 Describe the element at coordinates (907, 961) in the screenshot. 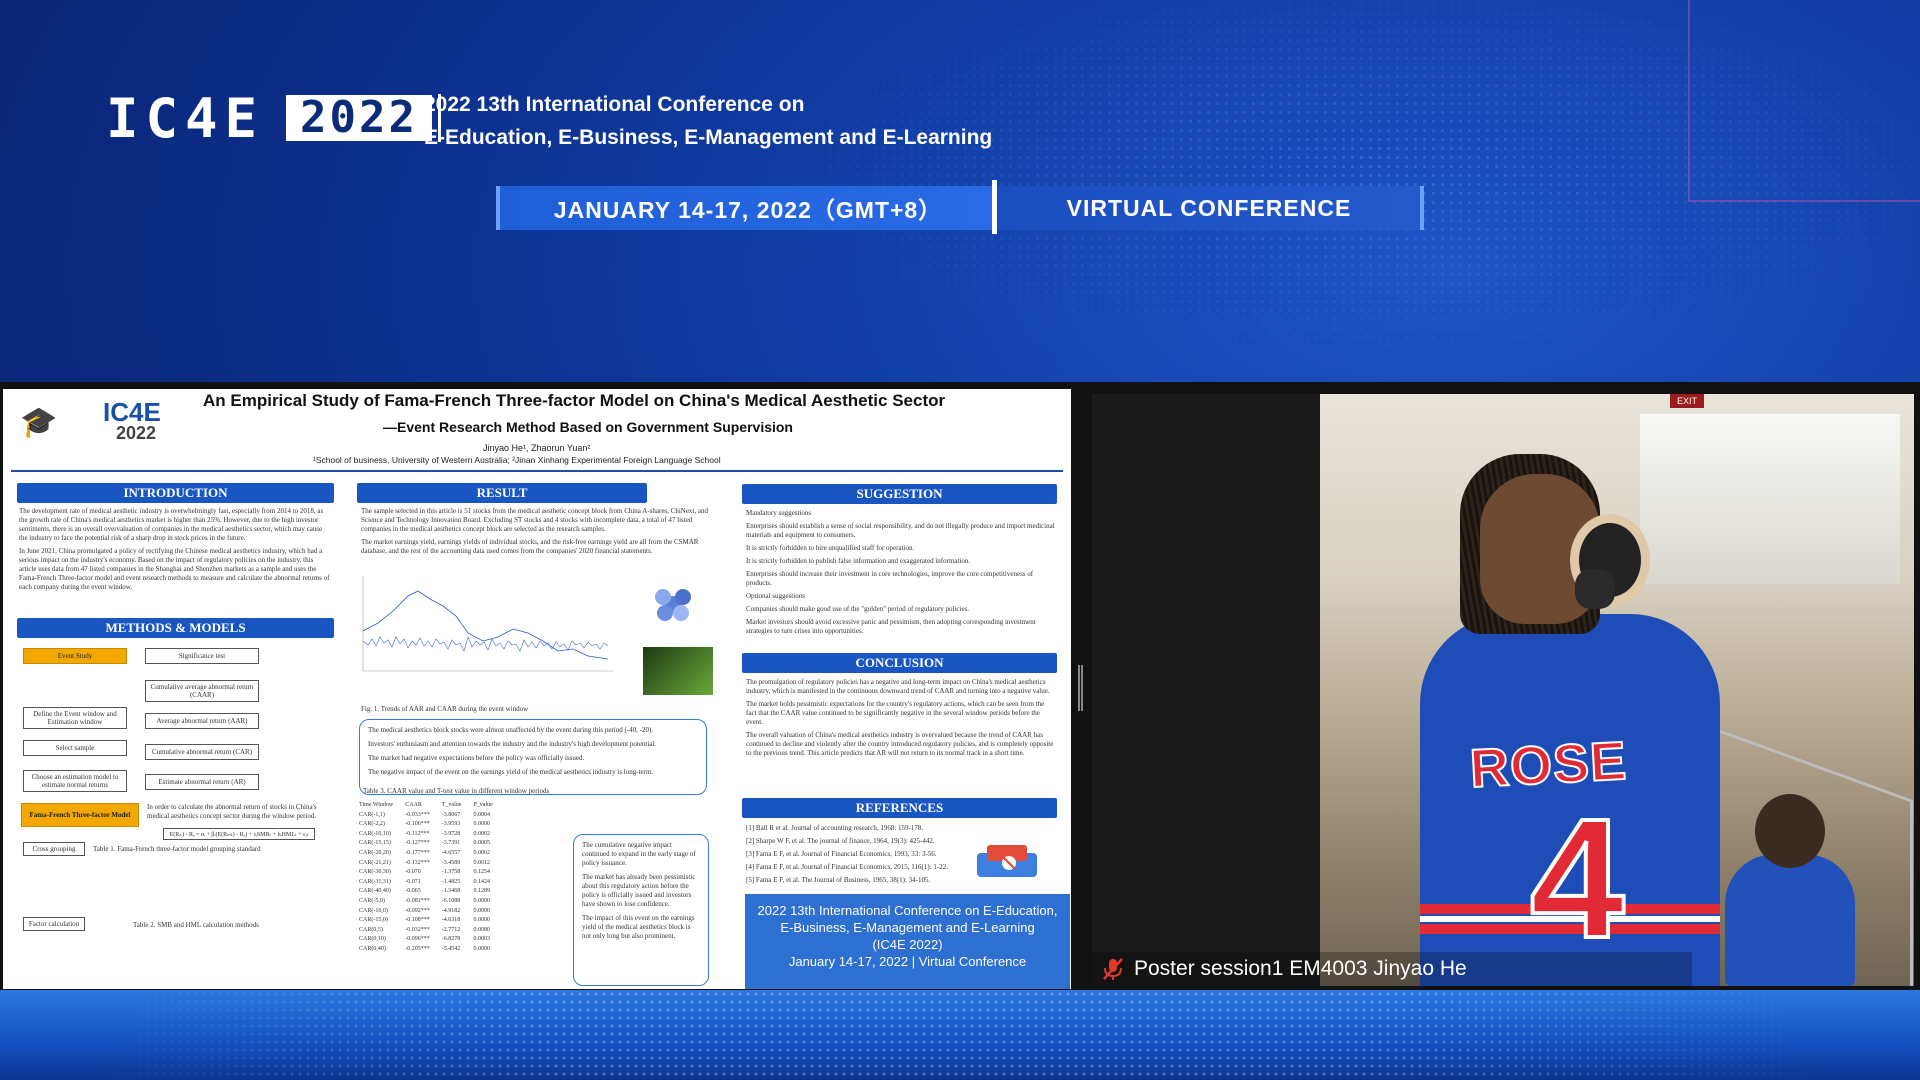

I see `footer-line-4: January 14-17, 2022 | Virtual Conference` at that location.